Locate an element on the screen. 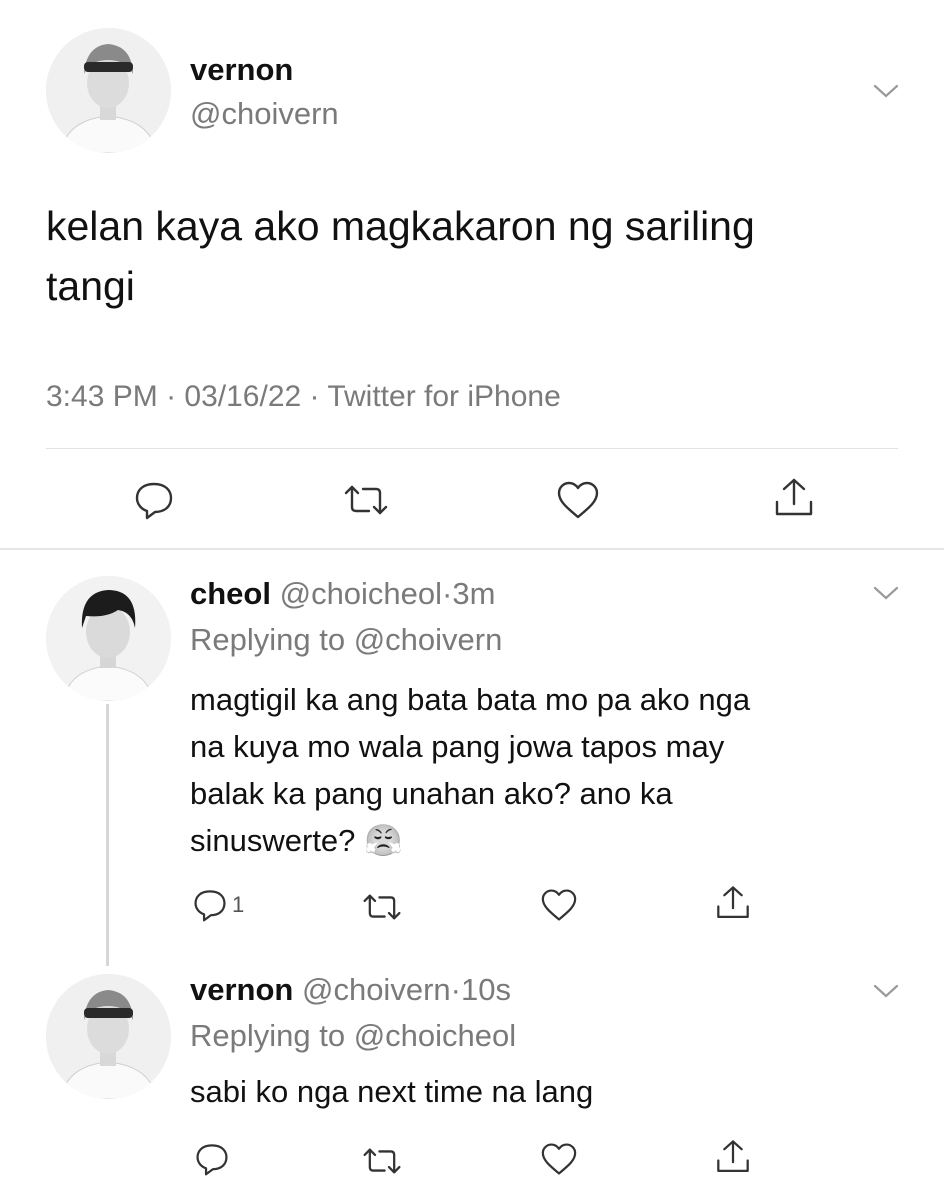  section-separator is located at coordinates (472, 549).